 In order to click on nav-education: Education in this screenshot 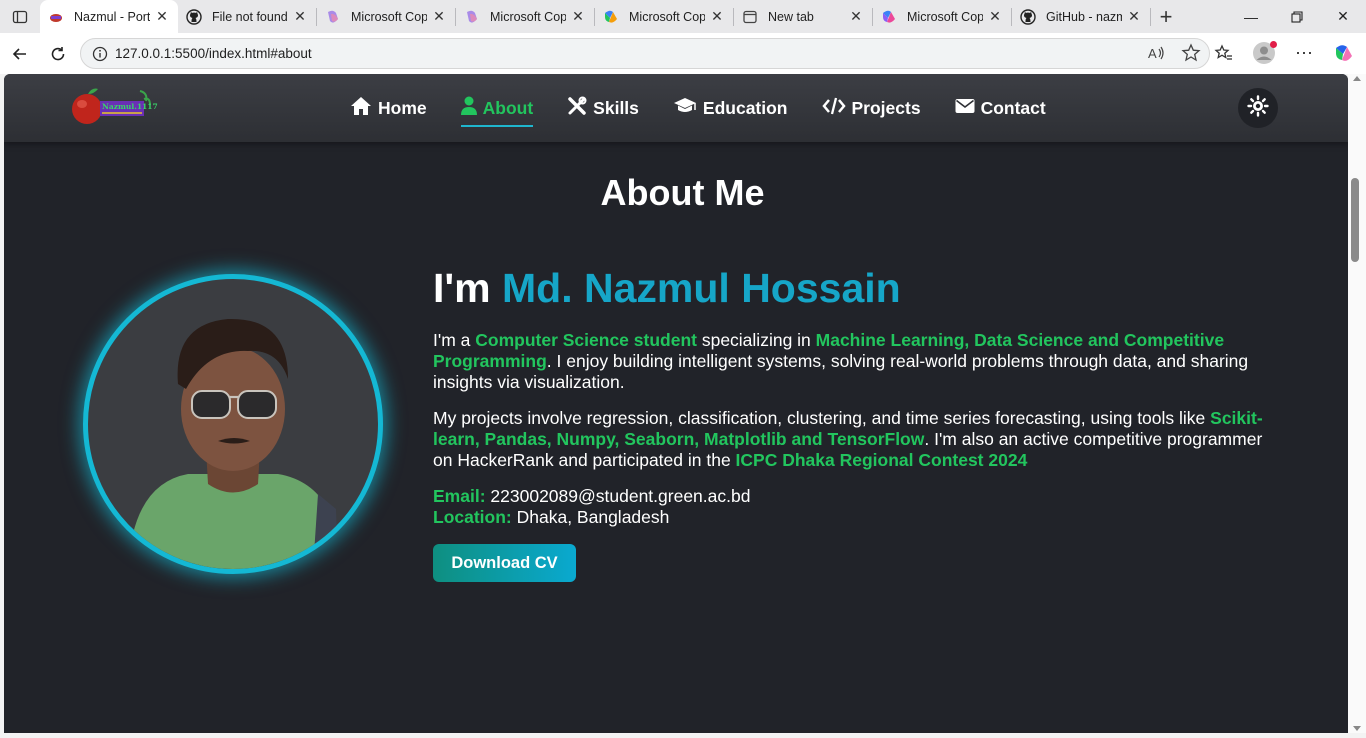, I will do `click(730, 108)`.